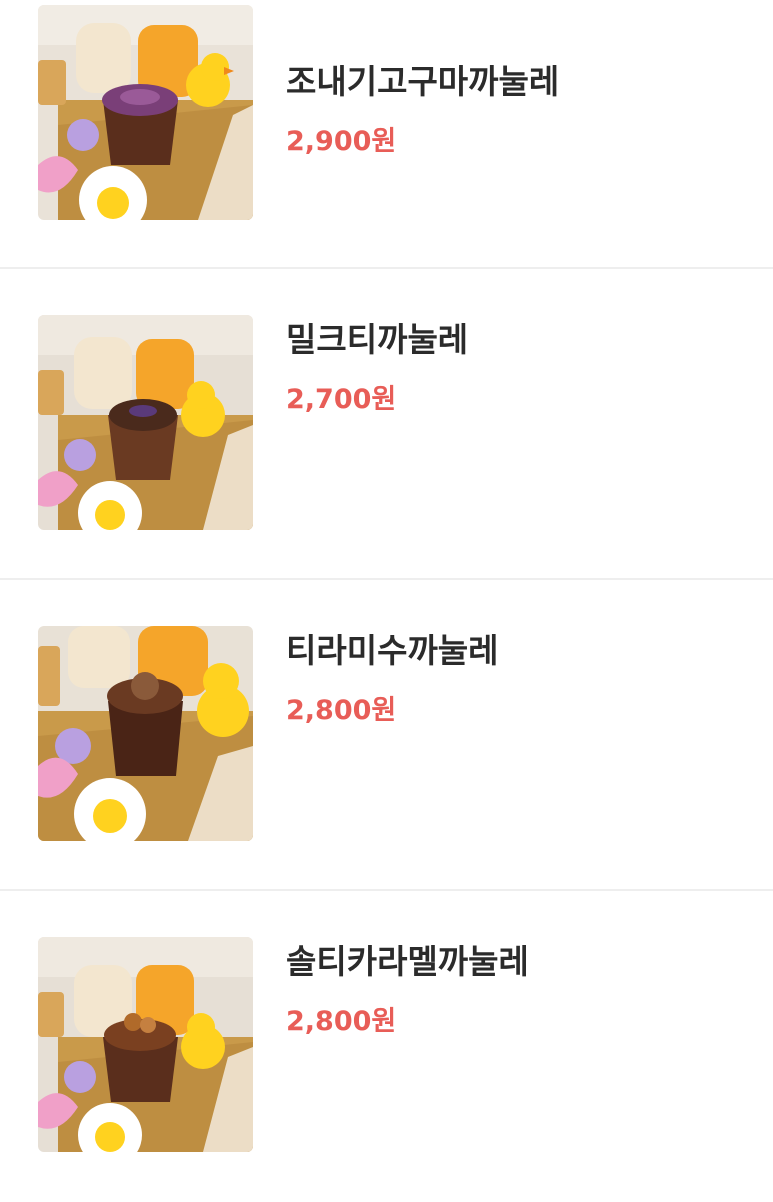 This screenshot has width=773, height=1202. I want to click on menu-item-name: 조내기고구마까눌레, so click(423, 81).